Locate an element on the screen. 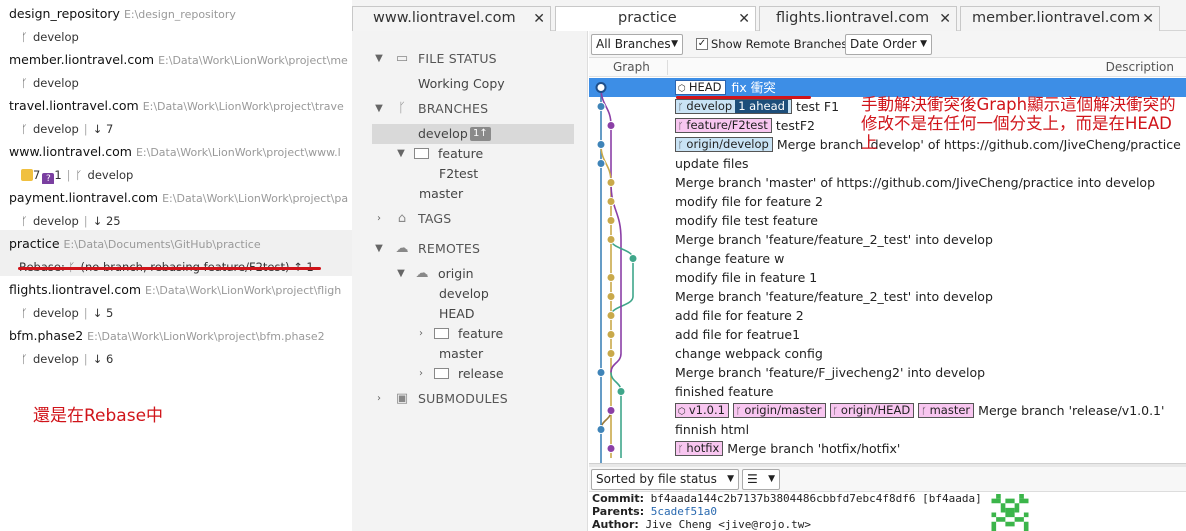 The image size is (1186, 531). ref-label: ᚴ origin/master is located at coordinates (779, 410).